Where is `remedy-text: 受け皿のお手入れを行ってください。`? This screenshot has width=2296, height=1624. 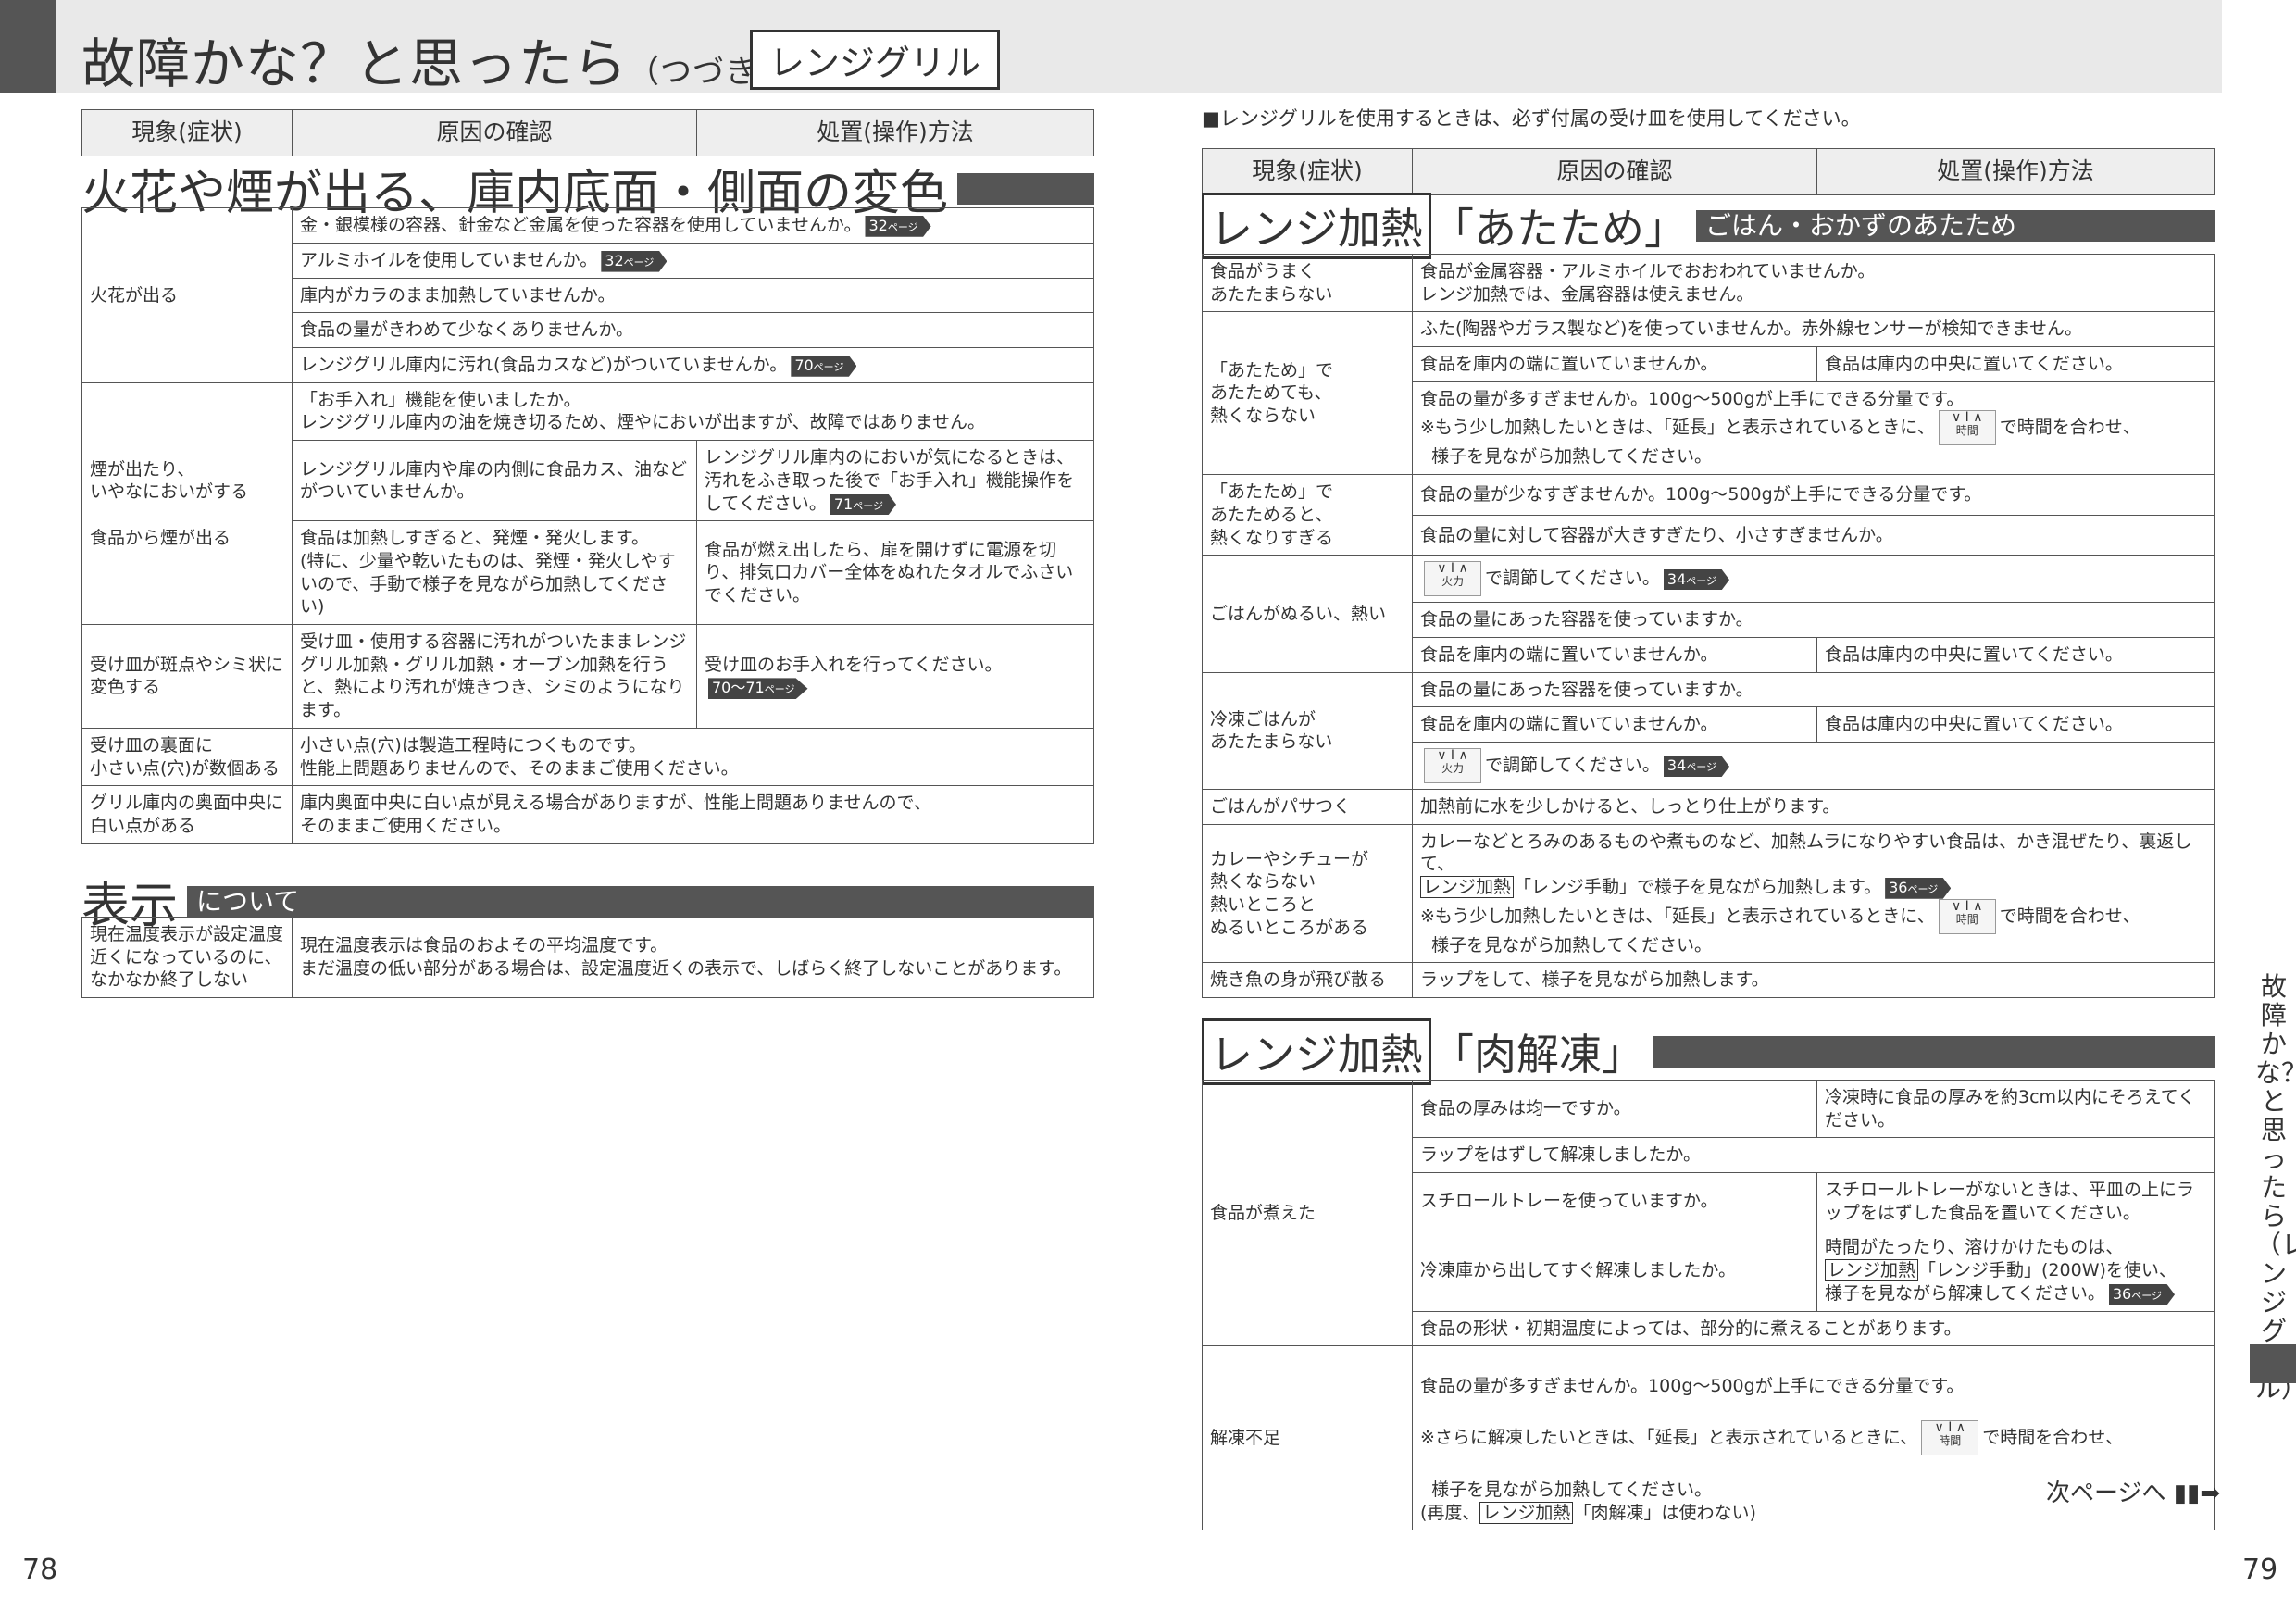 remedy-text: 受け皿のお手入れを行ってください。 is located at coordinates (854, 664).